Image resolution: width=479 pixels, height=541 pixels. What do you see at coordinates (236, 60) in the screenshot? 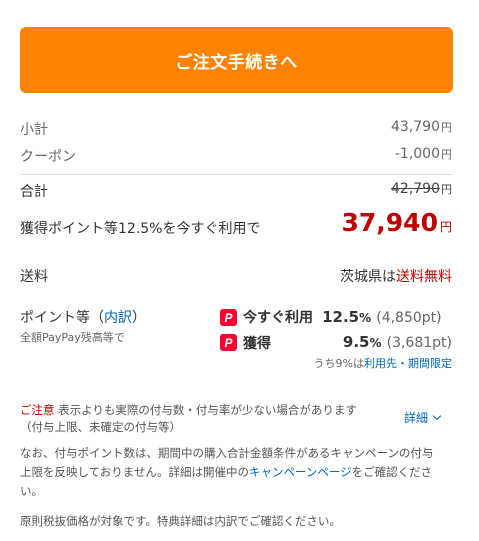
I see `checkout-button: ご注文手続きへ` at bounding box center [236, 60].